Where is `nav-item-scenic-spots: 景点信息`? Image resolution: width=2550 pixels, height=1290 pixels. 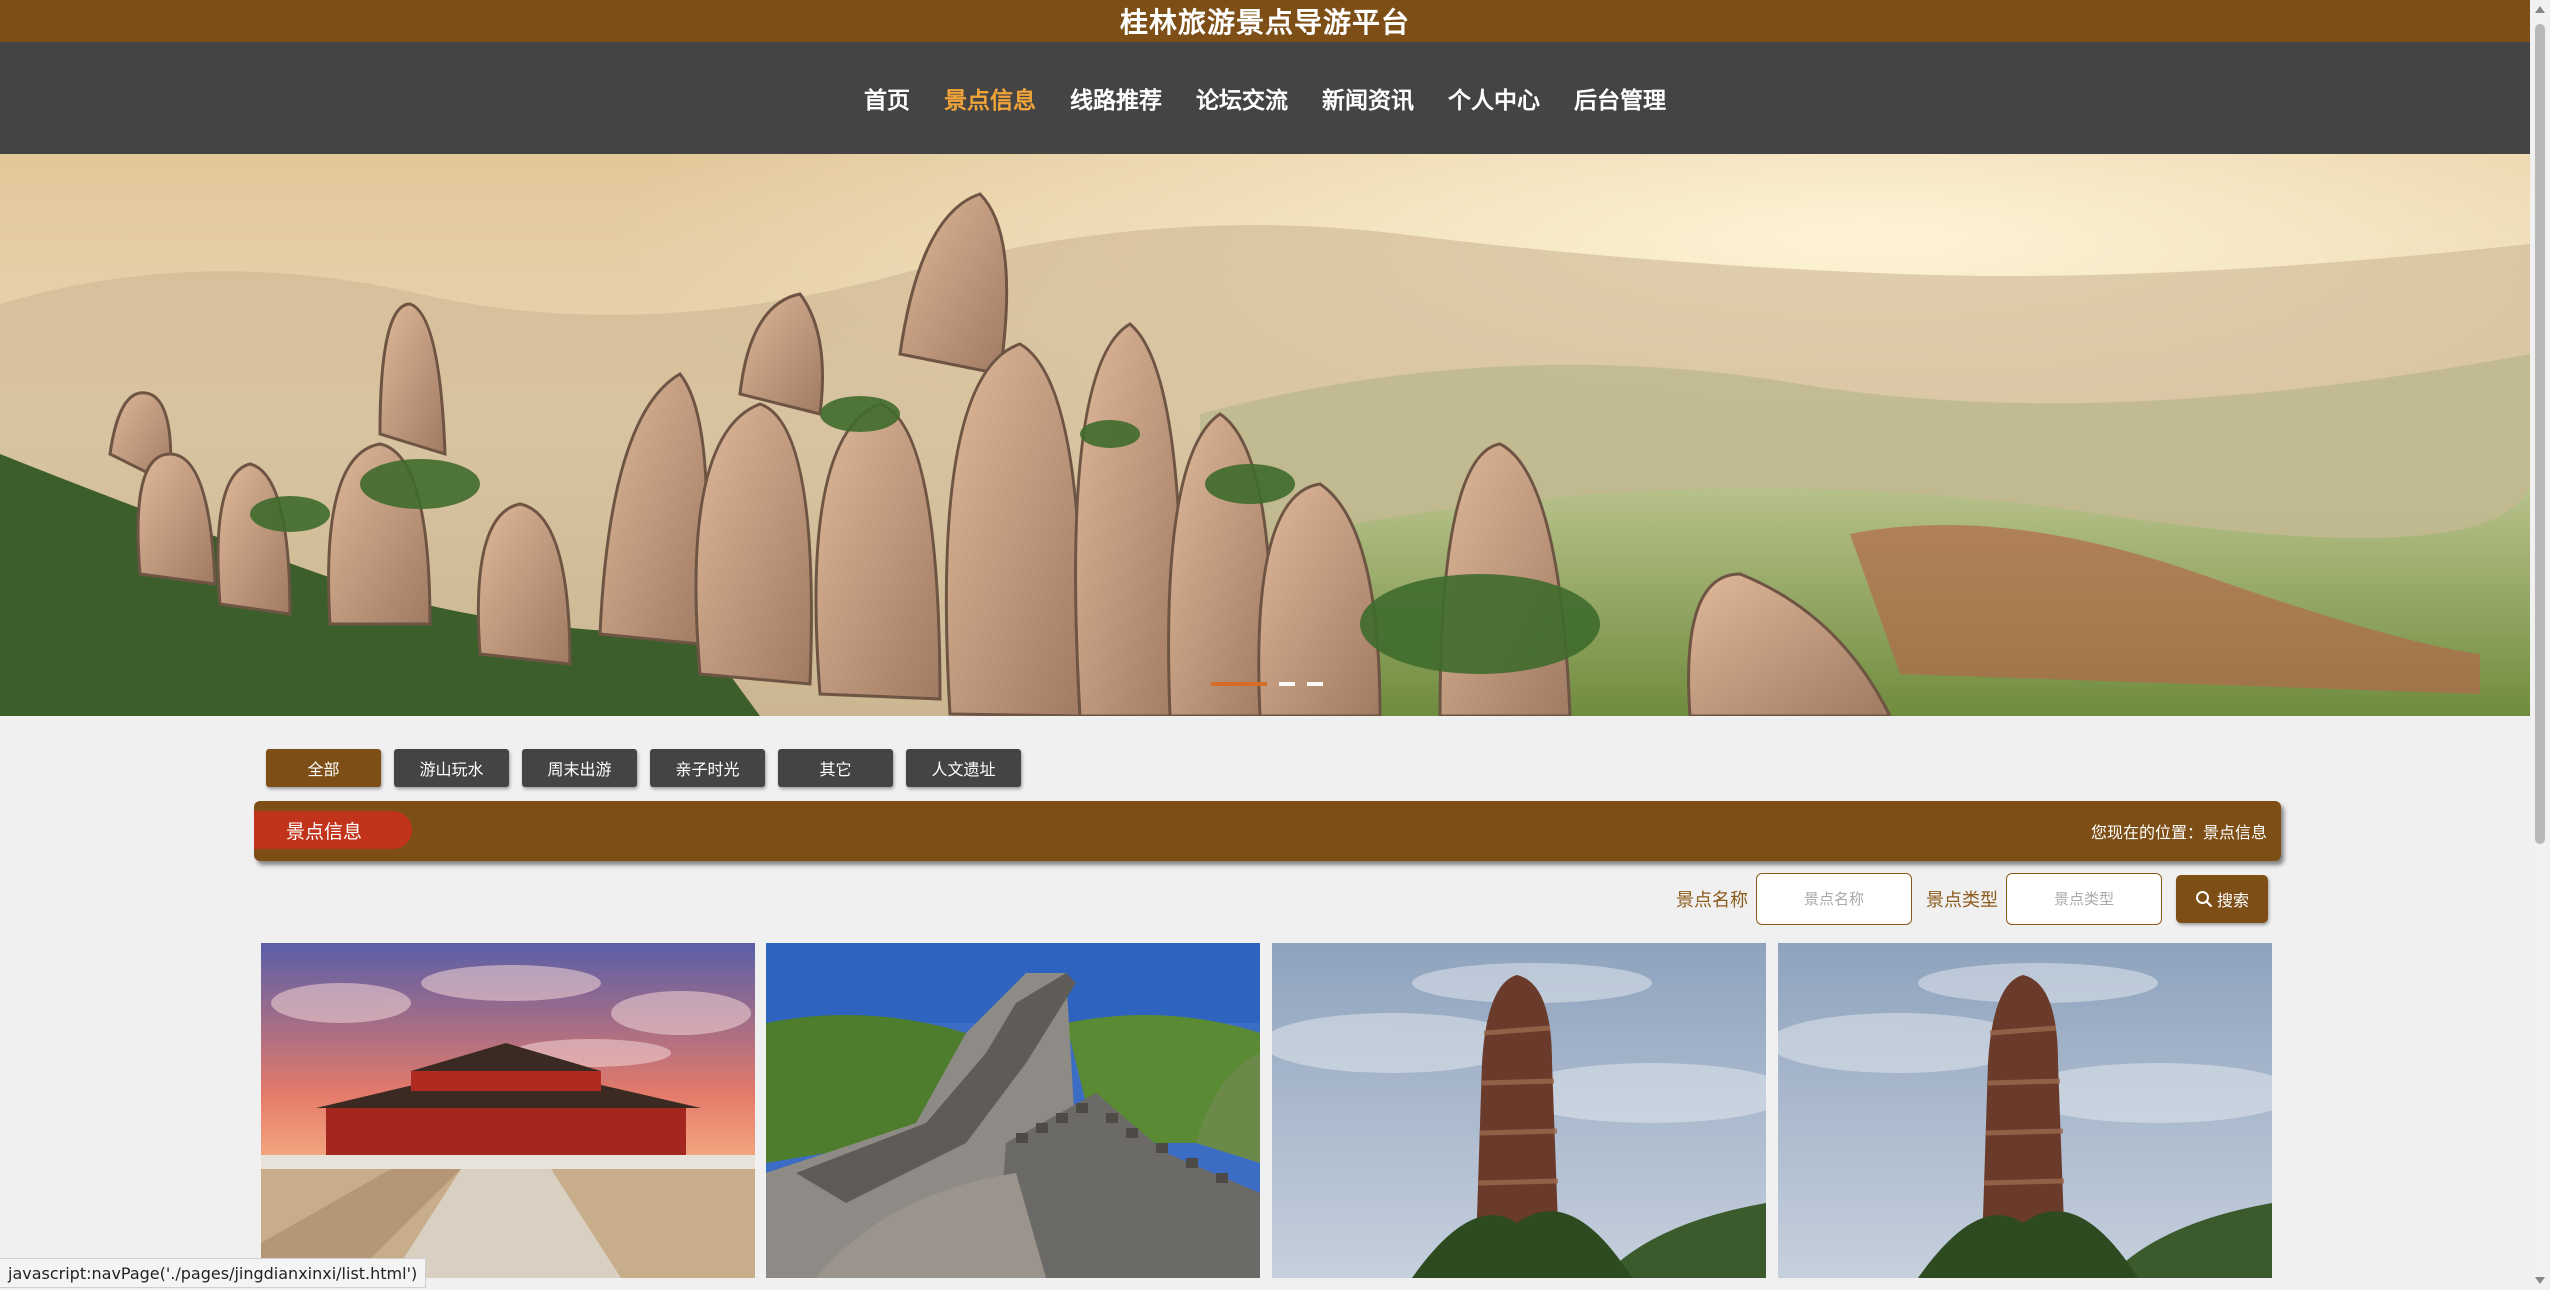
nav-item-scenic-spots: 景点信息 is located at coordinates (990, 98).